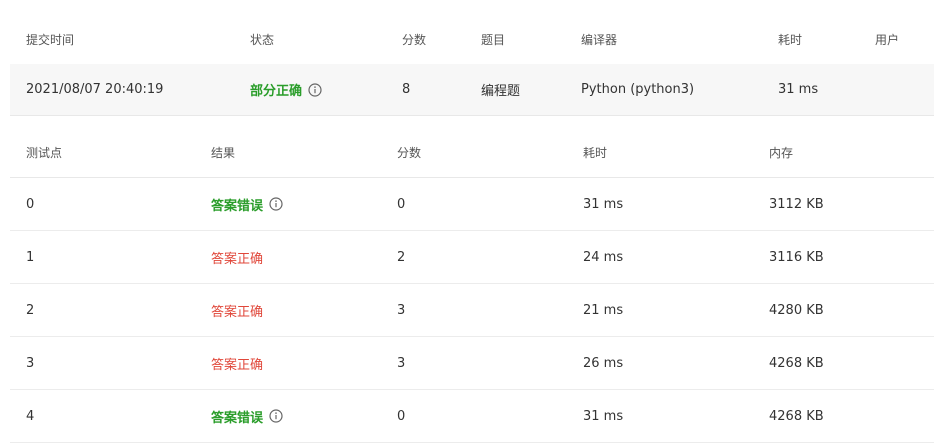 Image resolution: width=934 pixels, height=443 pixels. Describe the element at coordinates (595, 153) in the screenshot. I see `col-tc-time-header: 耗时` at that location.